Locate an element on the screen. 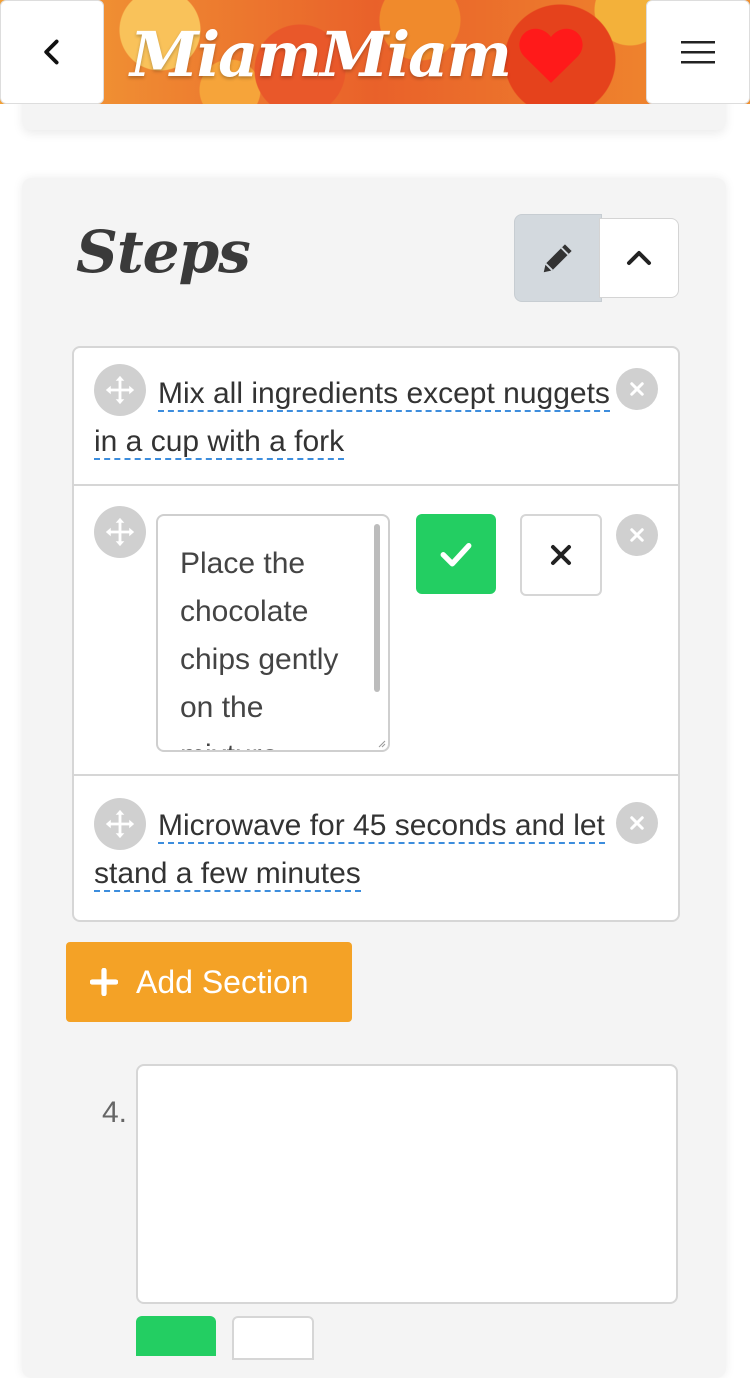 This screenshot has height=1378, width=750. move-arrows-icon is located at coordinates (120, 532).